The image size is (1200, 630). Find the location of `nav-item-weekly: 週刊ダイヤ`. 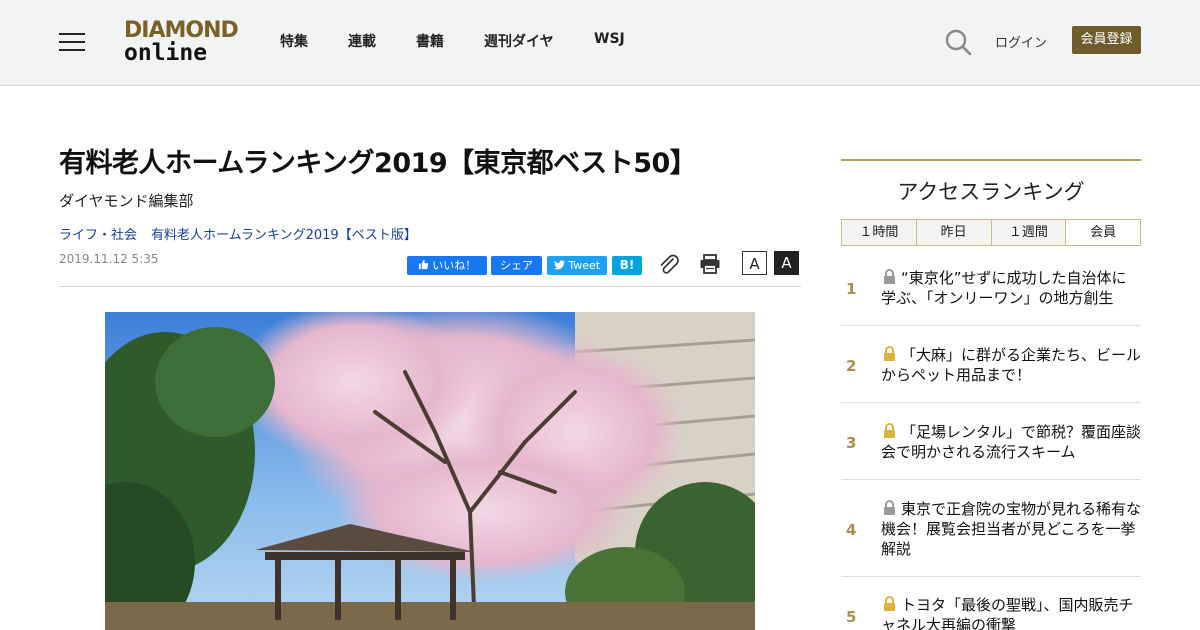

nav-item-weekly: 週刊ダイヤ is located at coordinates (519, 41).